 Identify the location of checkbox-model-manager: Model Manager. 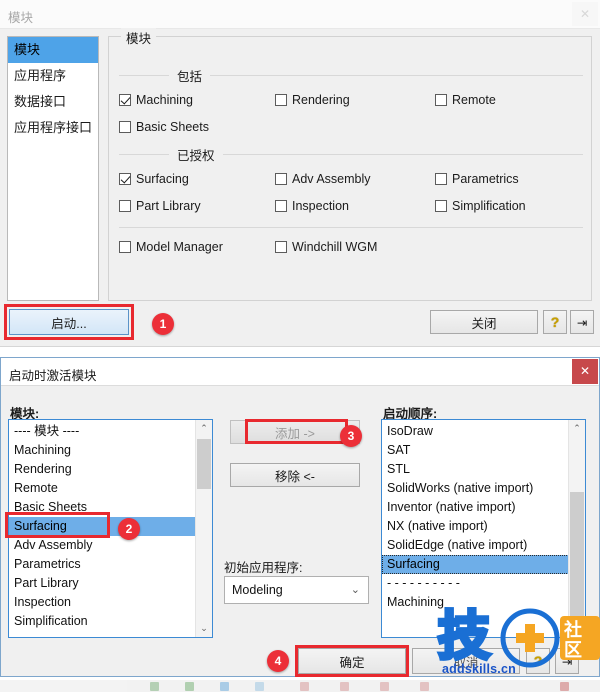
(171, 247).